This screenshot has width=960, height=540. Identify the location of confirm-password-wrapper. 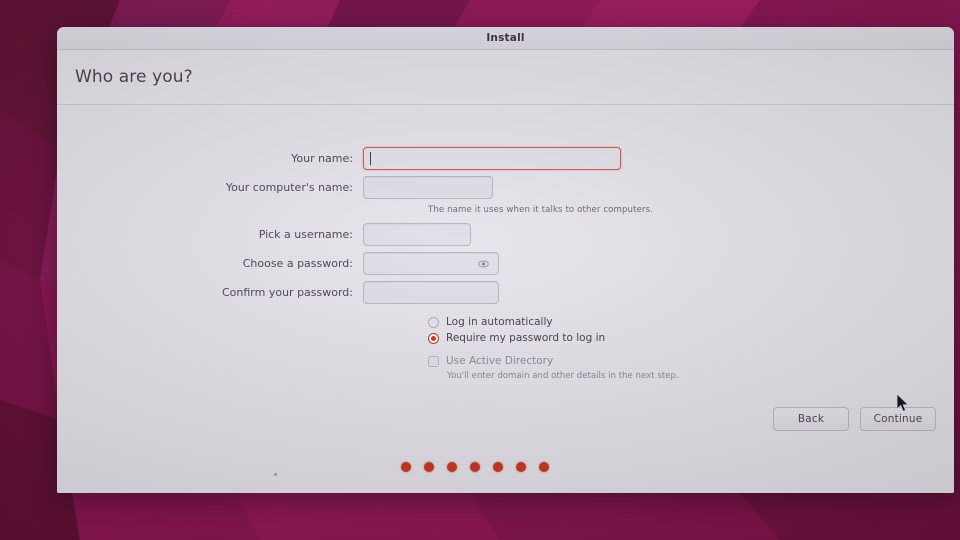
(431, 292).